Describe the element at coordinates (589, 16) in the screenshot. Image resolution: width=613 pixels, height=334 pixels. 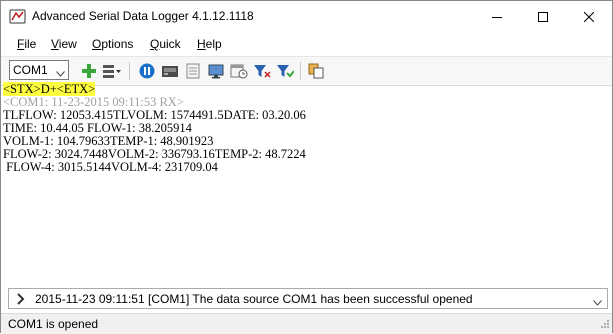
I see `close-button` at that location.